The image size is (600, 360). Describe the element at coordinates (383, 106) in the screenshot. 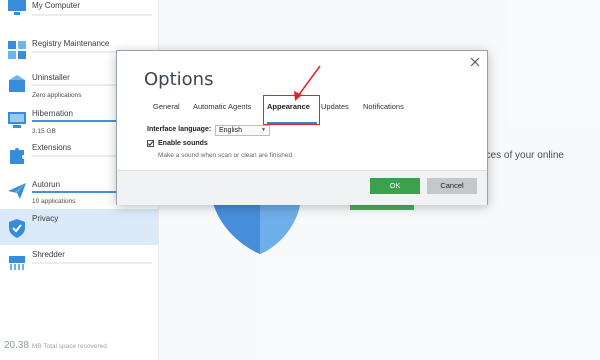

I see `tab-notifications: Notifications` at that location.